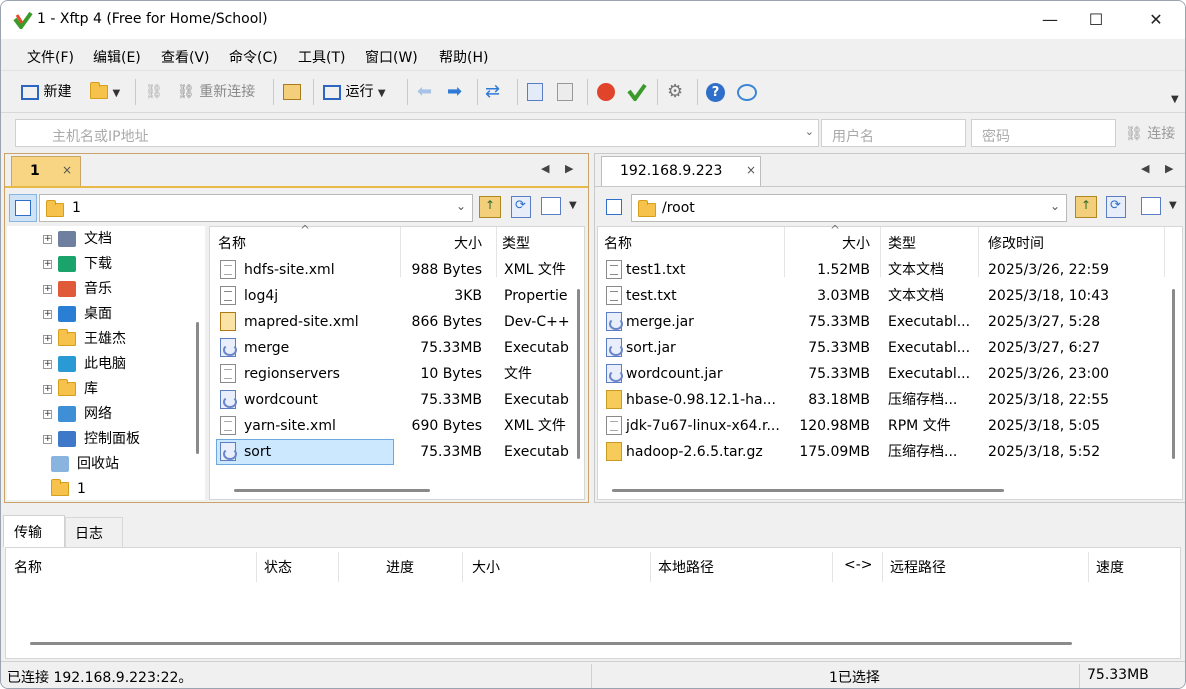  I want to click on menu-command: 命令(C), so click(253, 57).